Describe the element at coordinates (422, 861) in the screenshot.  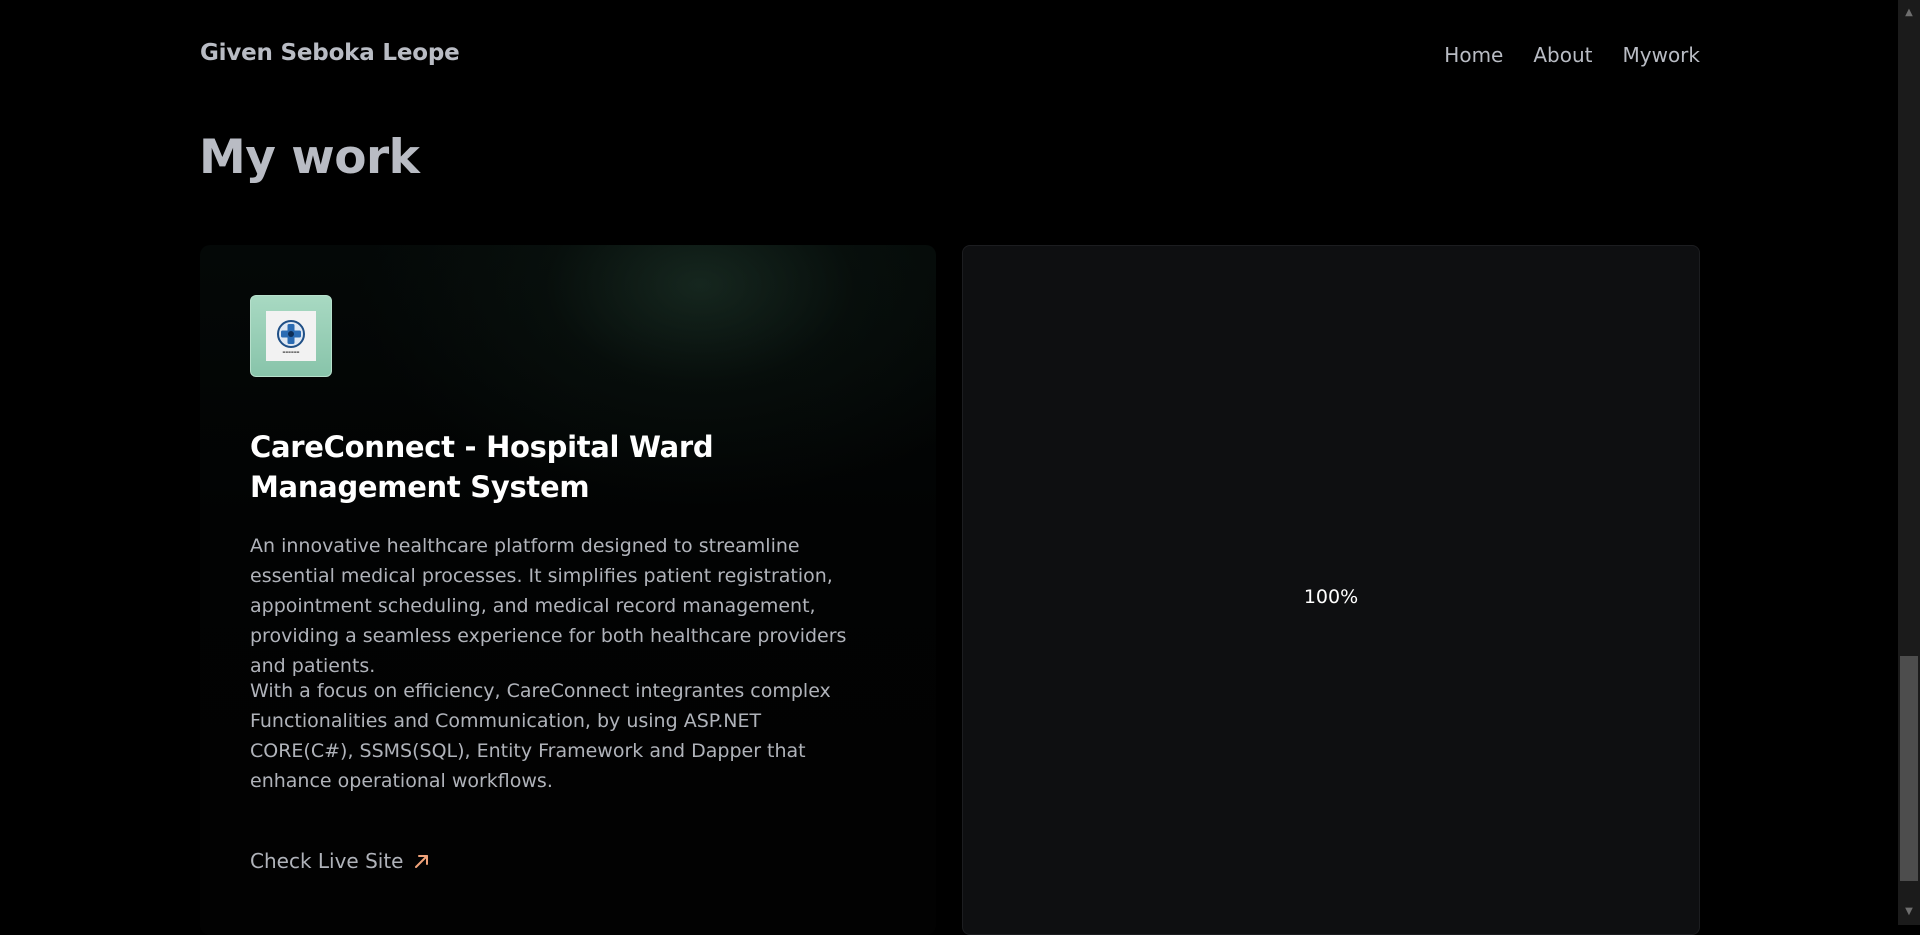
I see `arrow-up-right-icon` at that location.